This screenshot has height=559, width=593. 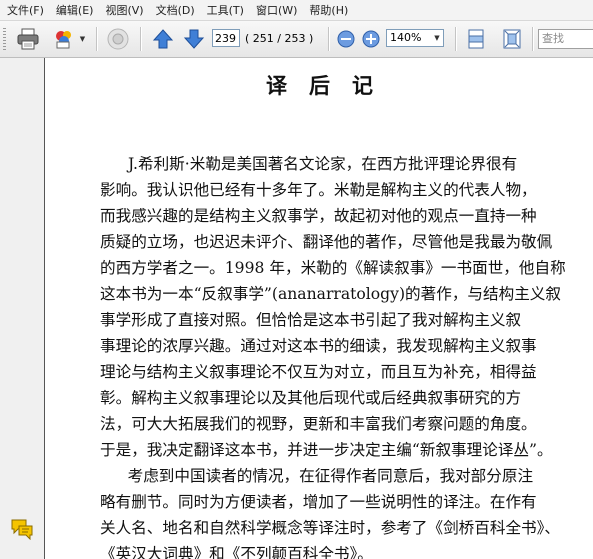 What do you see at coordinates (326, 242) in the screenshot?
I see `text-line: 质疑的立场，也迟迟未评介、翻译他的著作，尽管他是我最为敬佩` at bounding box center [326, 242].